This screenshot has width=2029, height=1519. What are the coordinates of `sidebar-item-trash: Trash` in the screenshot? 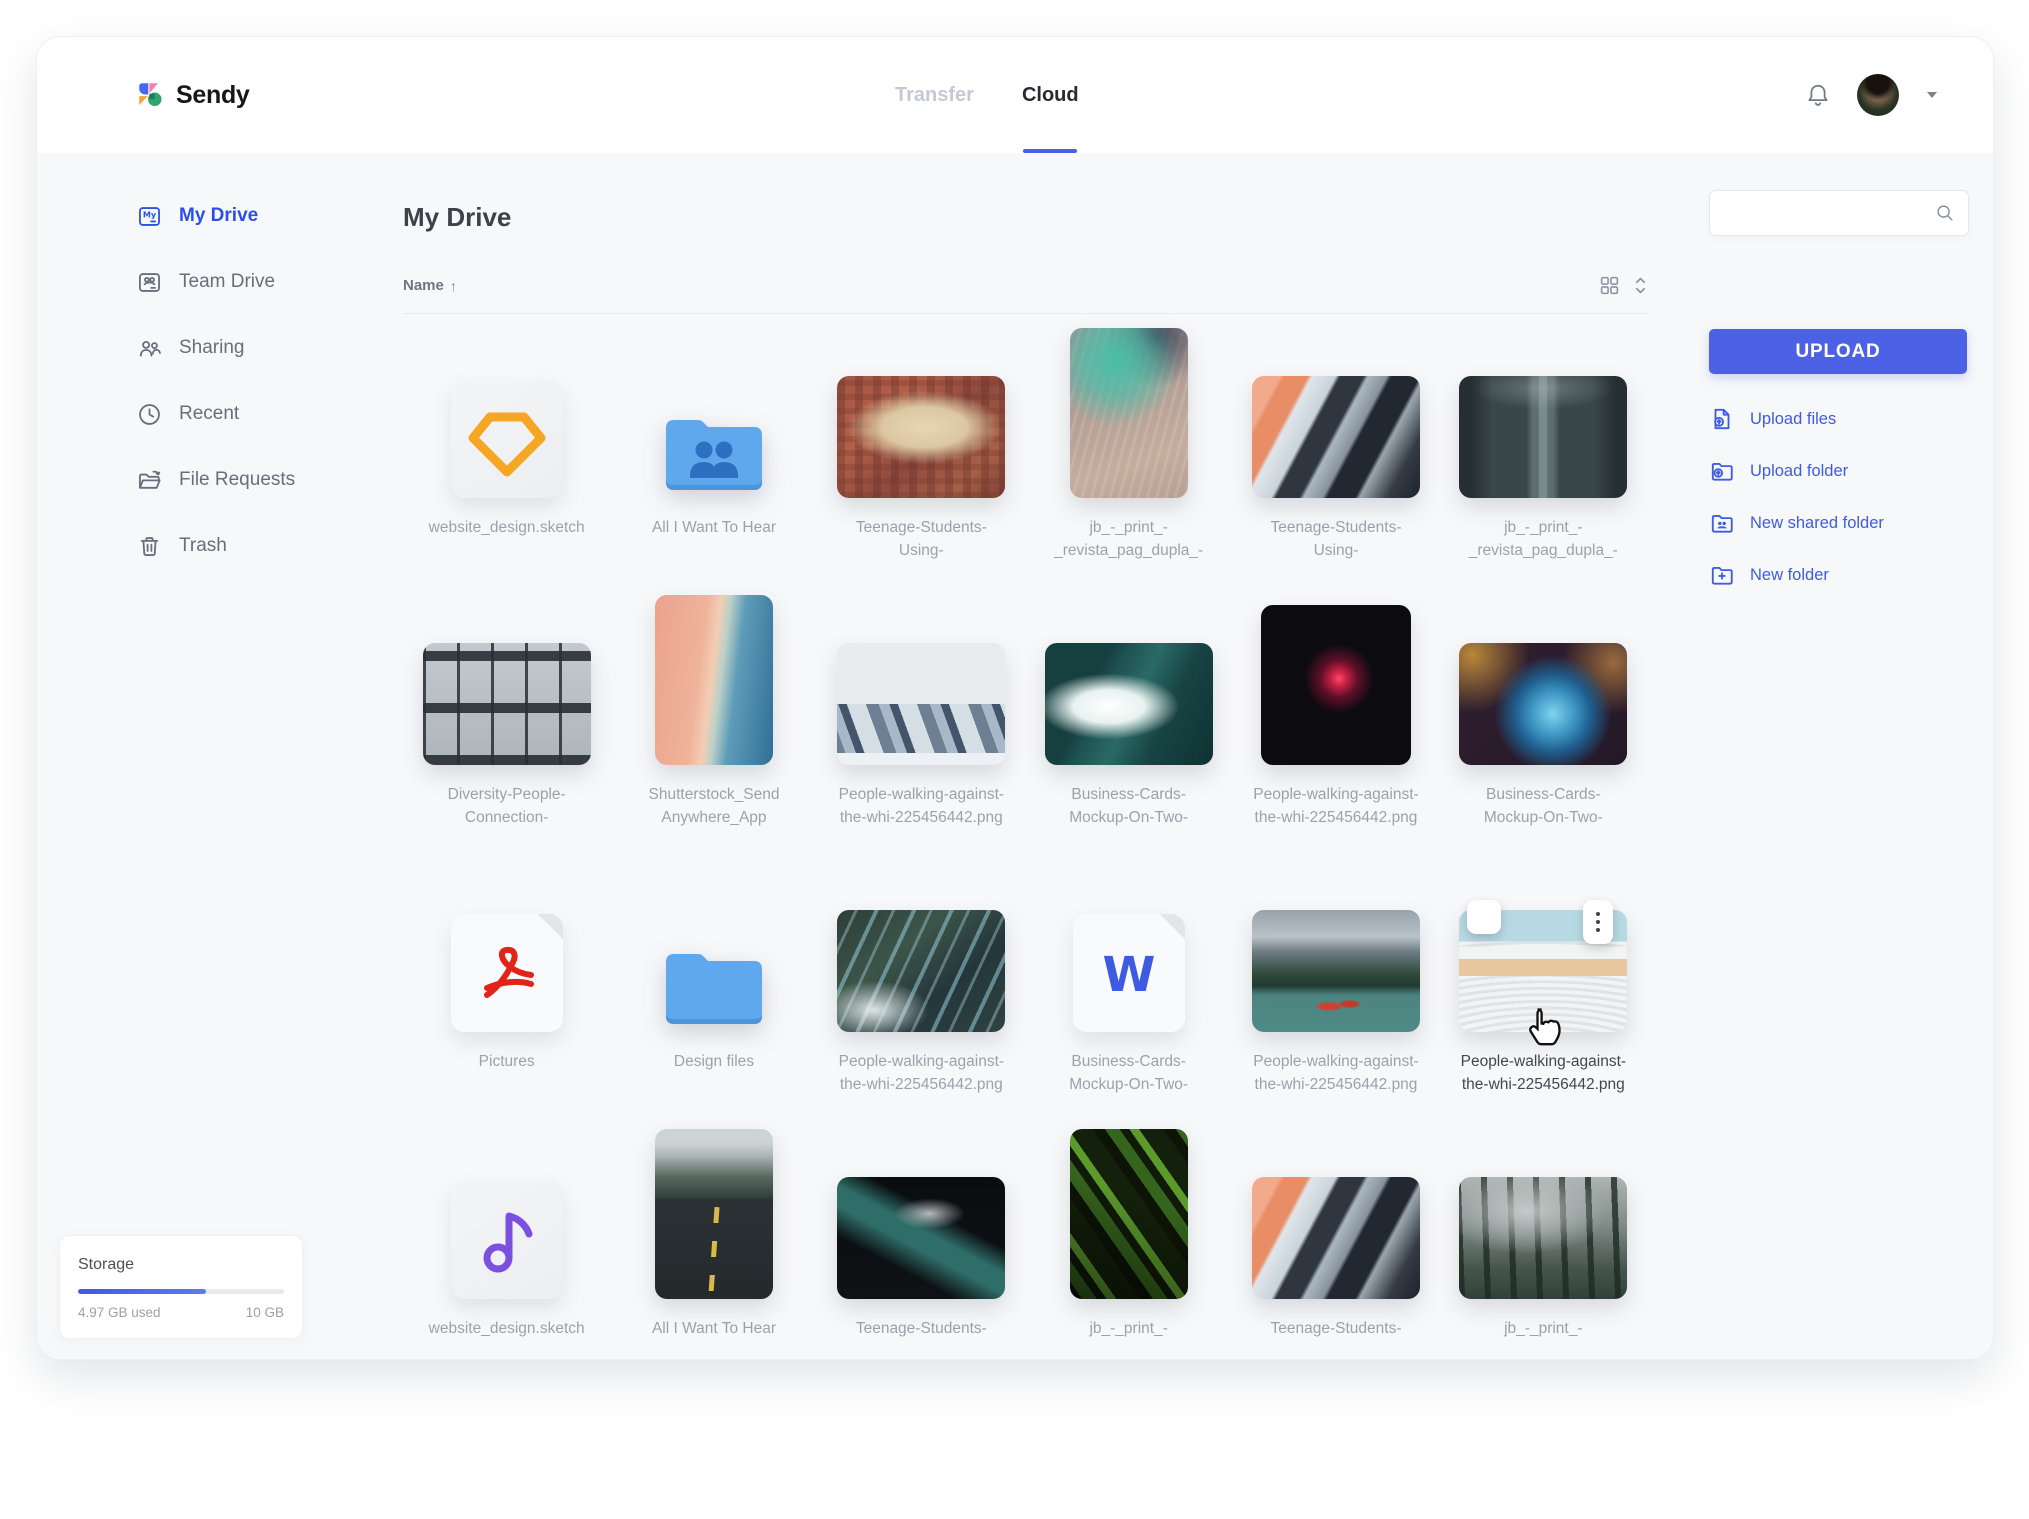 It's located at (220, 546).